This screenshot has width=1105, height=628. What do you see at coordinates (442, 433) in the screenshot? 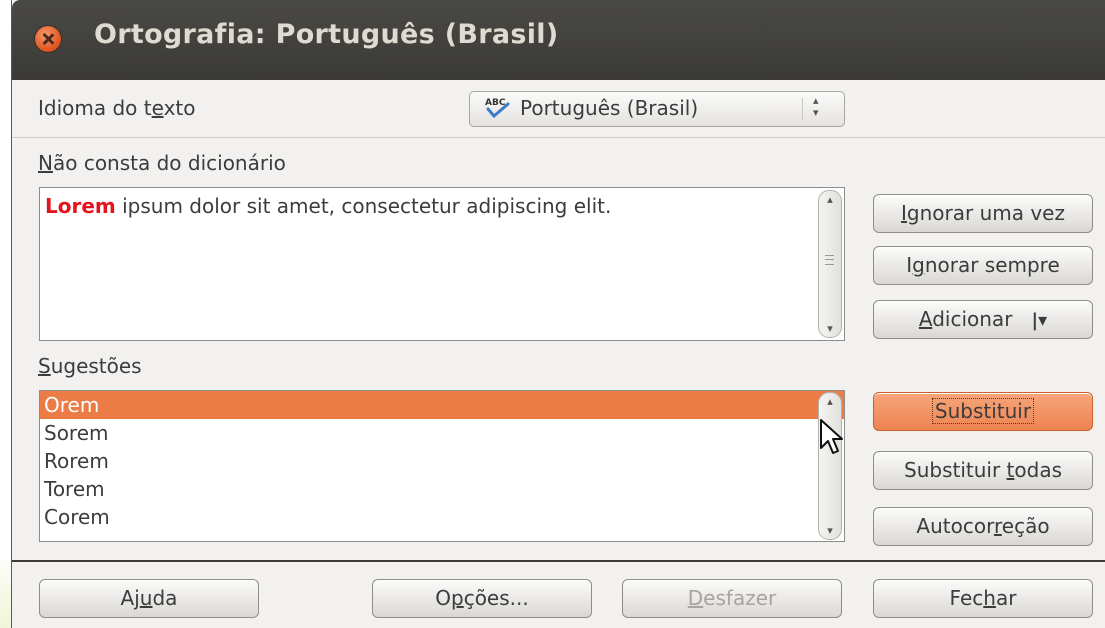
I see `list-item: Sorem` at bounding box center [442, 433].